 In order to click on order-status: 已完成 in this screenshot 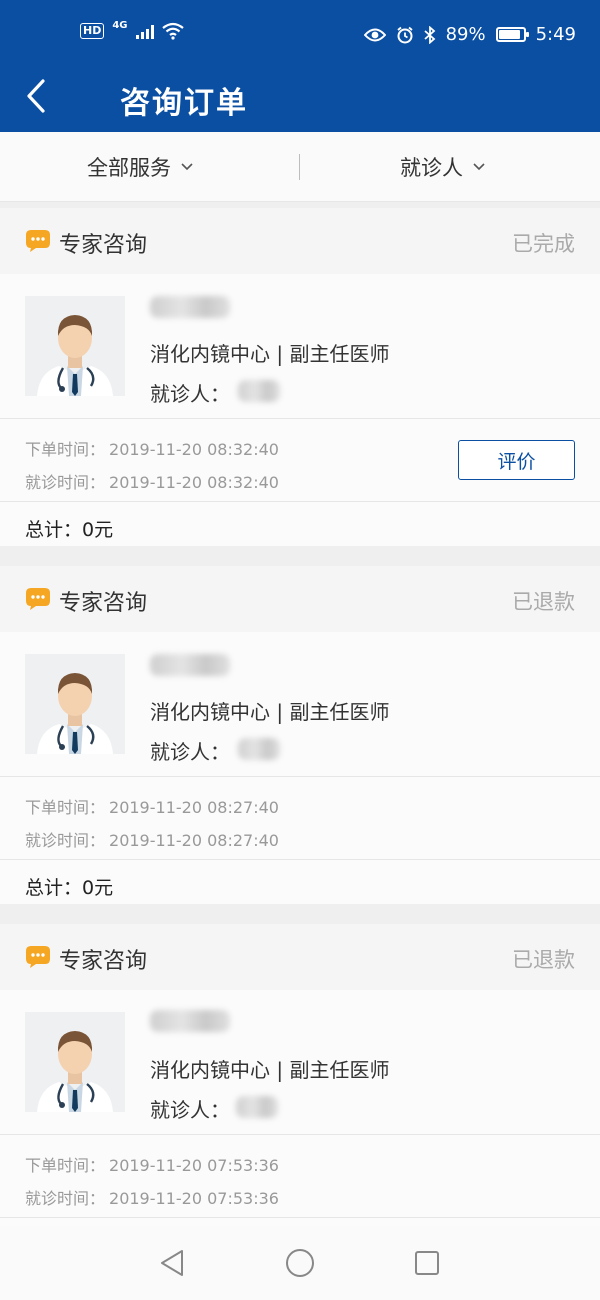, I will do `click(543, 244)`.